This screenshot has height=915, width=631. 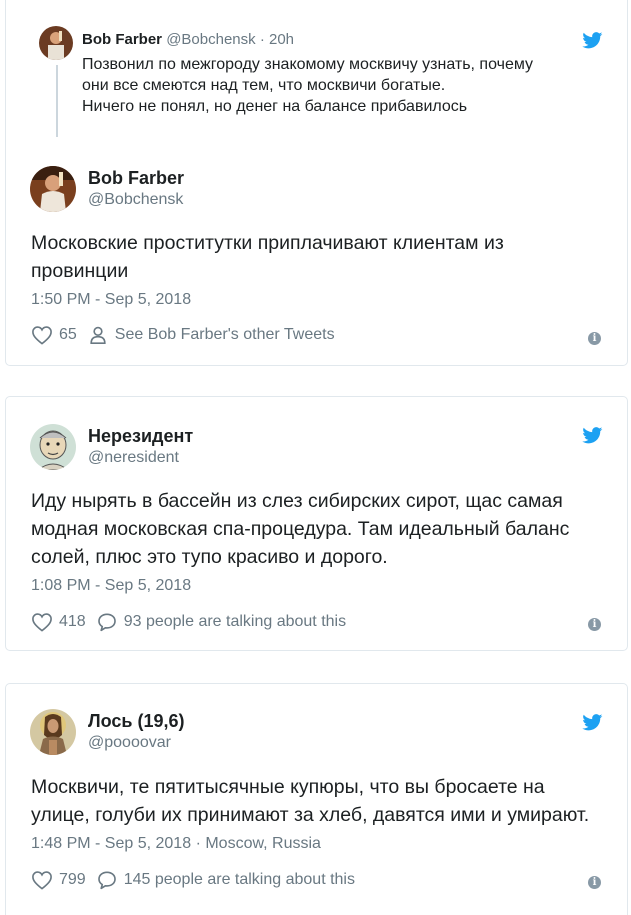 I want to click on quote-author-handle: @Bobchensk, so click(x=210, y=39).